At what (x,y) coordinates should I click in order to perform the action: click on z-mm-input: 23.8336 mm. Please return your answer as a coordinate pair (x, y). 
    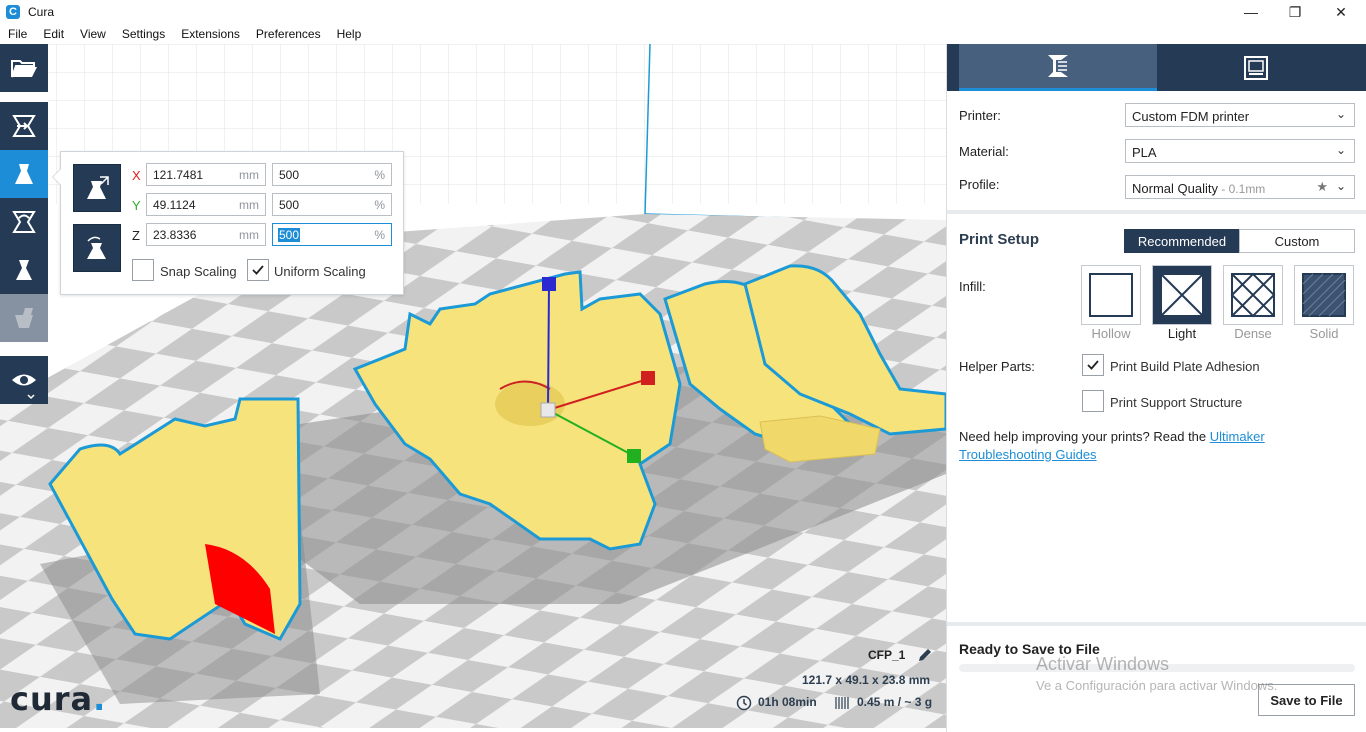
    Looking at the image, I should click on (206, 234).